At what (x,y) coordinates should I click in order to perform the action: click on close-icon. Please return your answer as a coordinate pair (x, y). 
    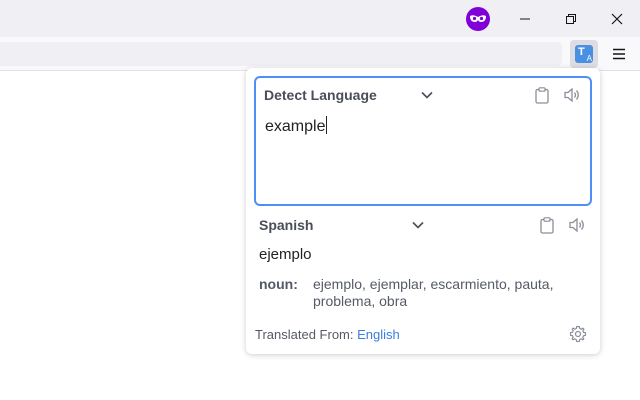
    Looking at the image, I should click on (617, 18).